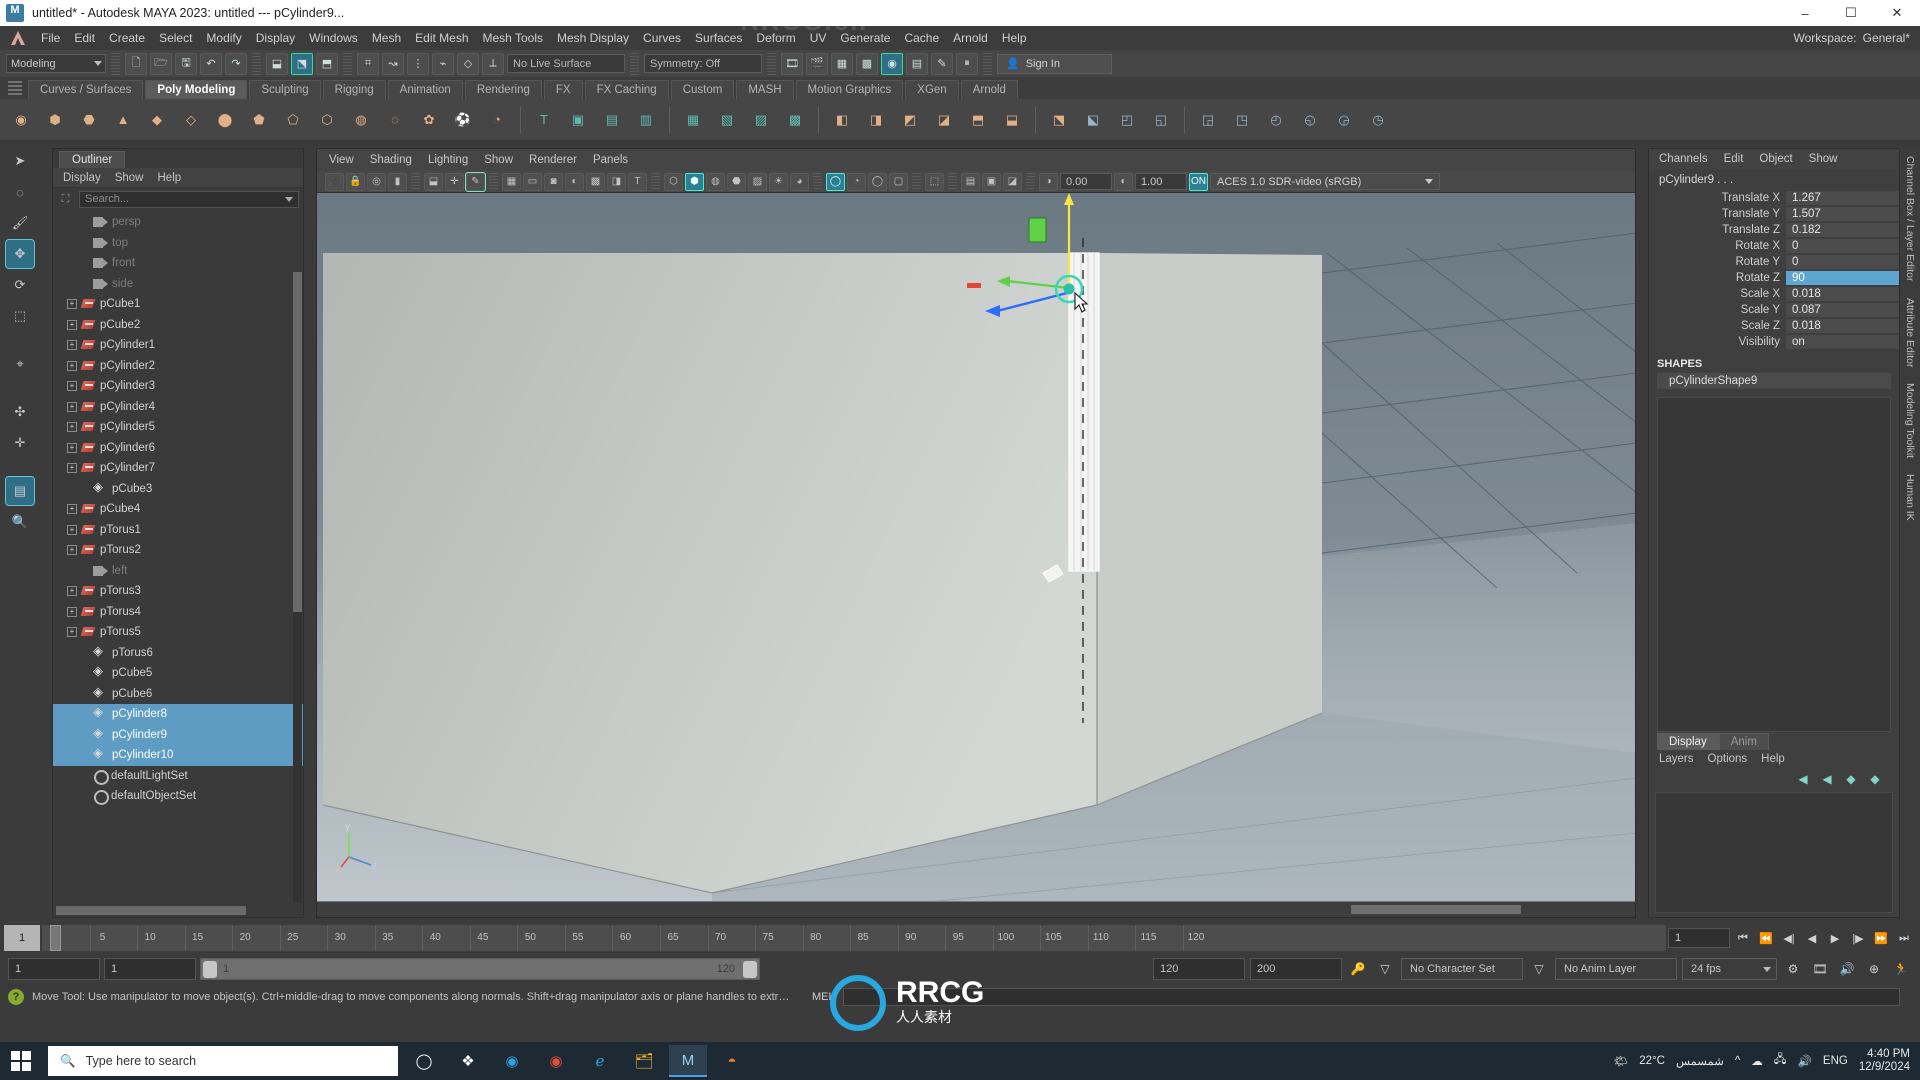 This screenshot has height=1080, width=1920. What do you see at coordinates (574, 181) in the screenshot?
I see `flat-shade-icon: ◐` at bounding box center [574, 181].